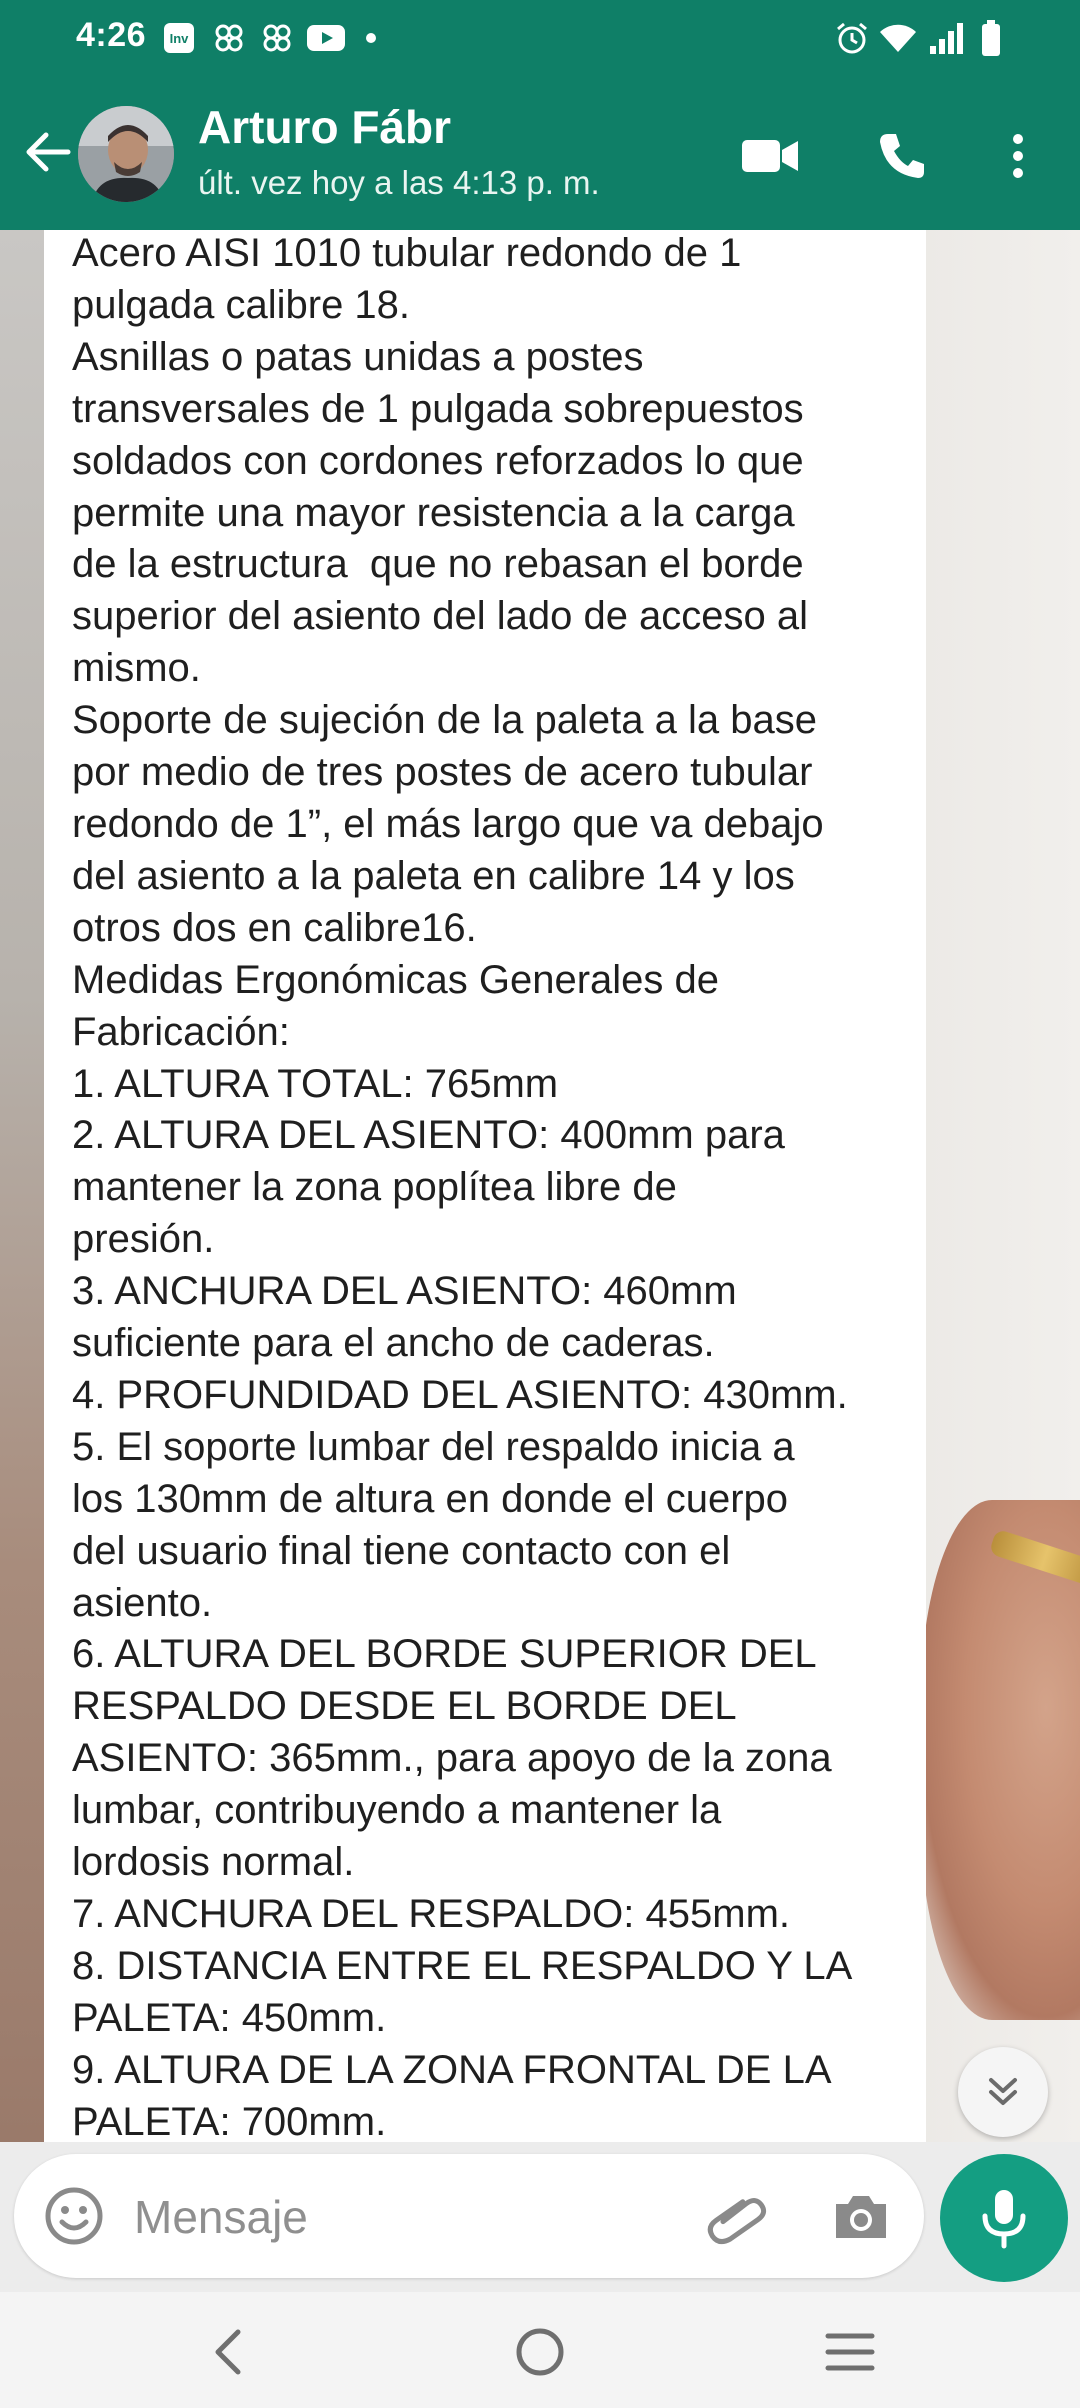 The height and width of the screenshot is (2408, 1080). Describe the element at coordinates (947, 38) in the screenshot. I see `signal-icon` at that location.